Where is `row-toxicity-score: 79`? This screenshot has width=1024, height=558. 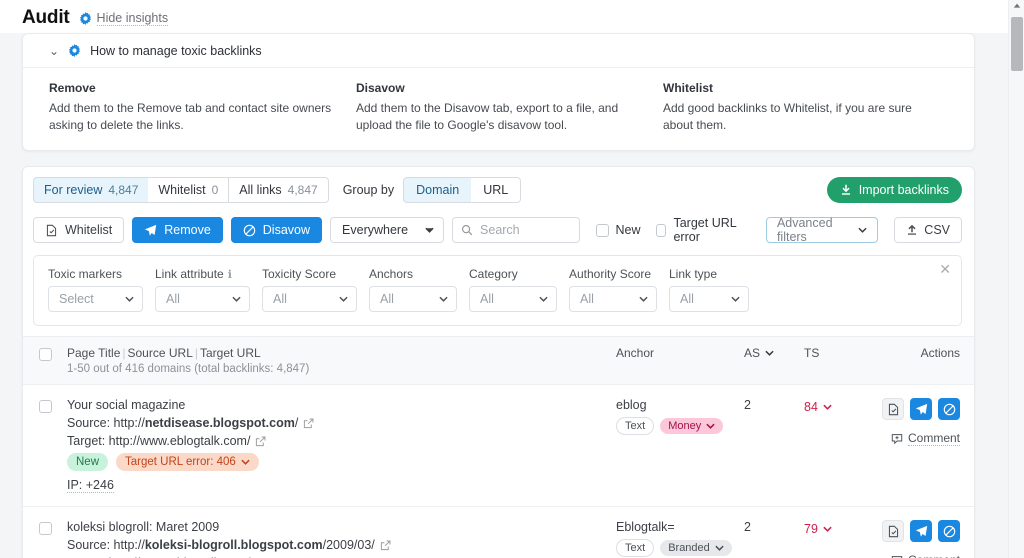 row-toxicity-score: 79 is located at coordinates (818, 529).